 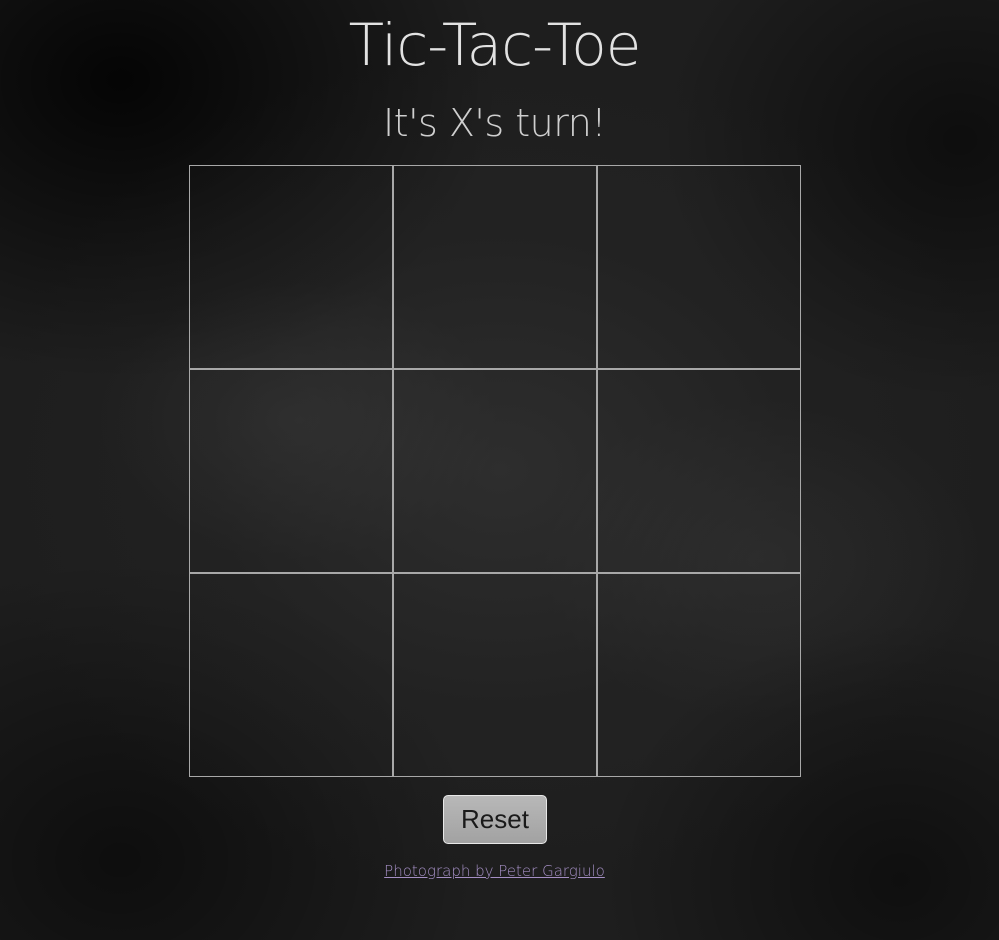 What do you see at coordinates (494, 871) in the screenshot?
I see `photo-credit-link: Photograph by Peter Gargiulo` at bounding box center [494, 871].